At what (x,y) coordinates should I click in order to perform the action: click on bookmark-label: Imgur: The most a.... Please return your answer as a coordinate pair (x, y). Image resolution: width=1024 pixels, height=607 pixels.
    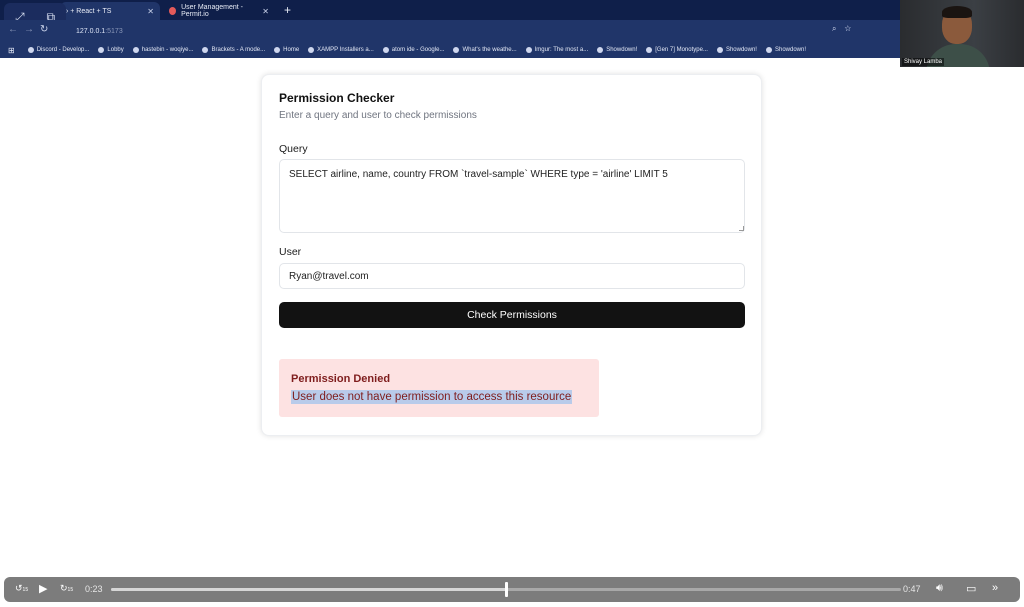
    Looking at the image, I should click on (561, 50).